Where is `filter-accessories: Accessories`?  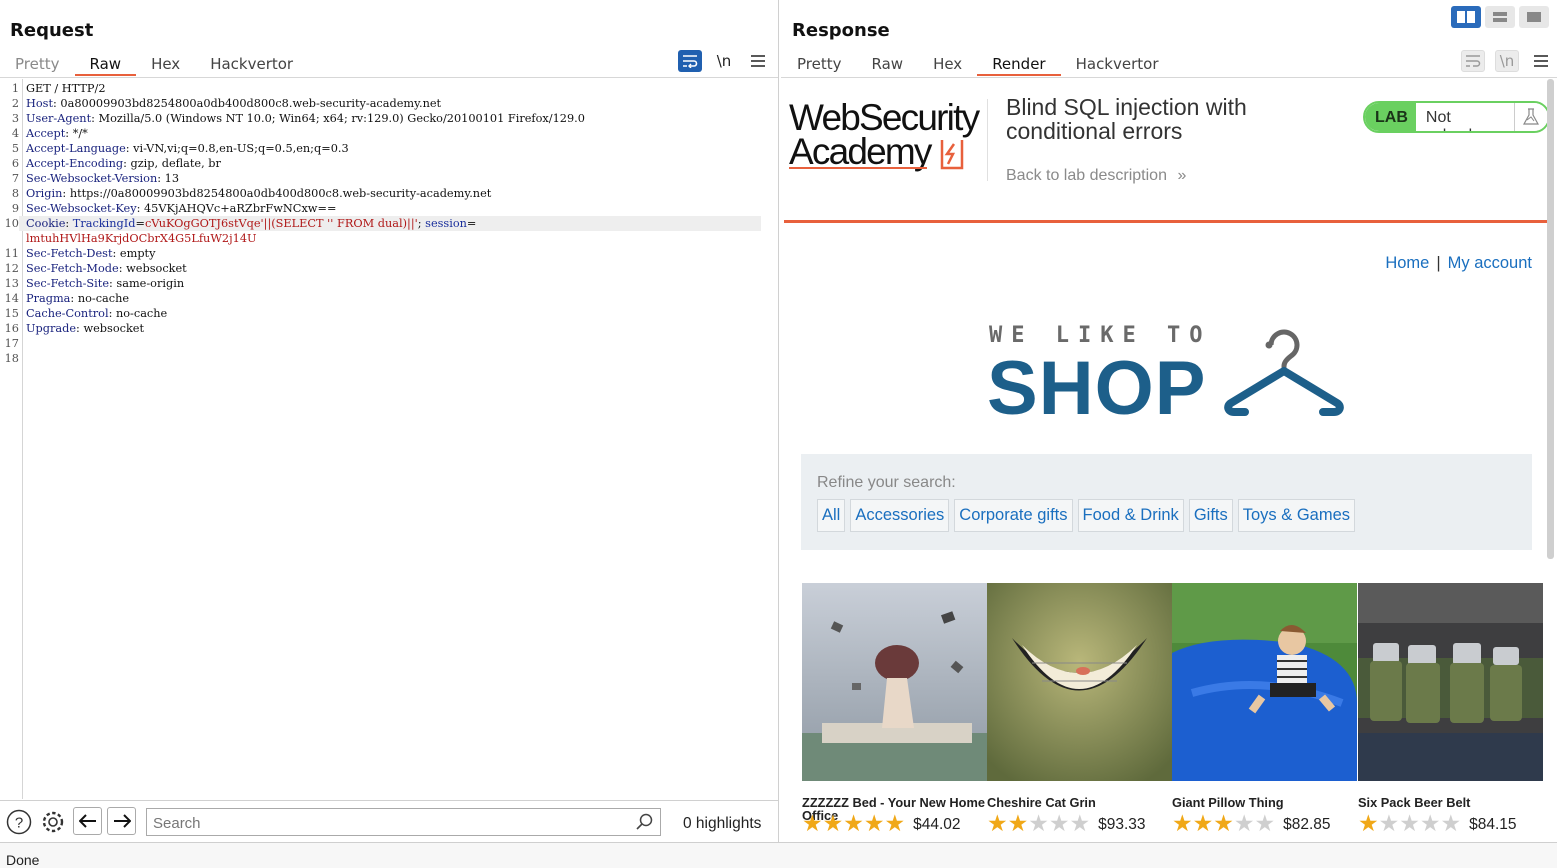
filter-accessories: Accessories is located at coordinates (900, 515).